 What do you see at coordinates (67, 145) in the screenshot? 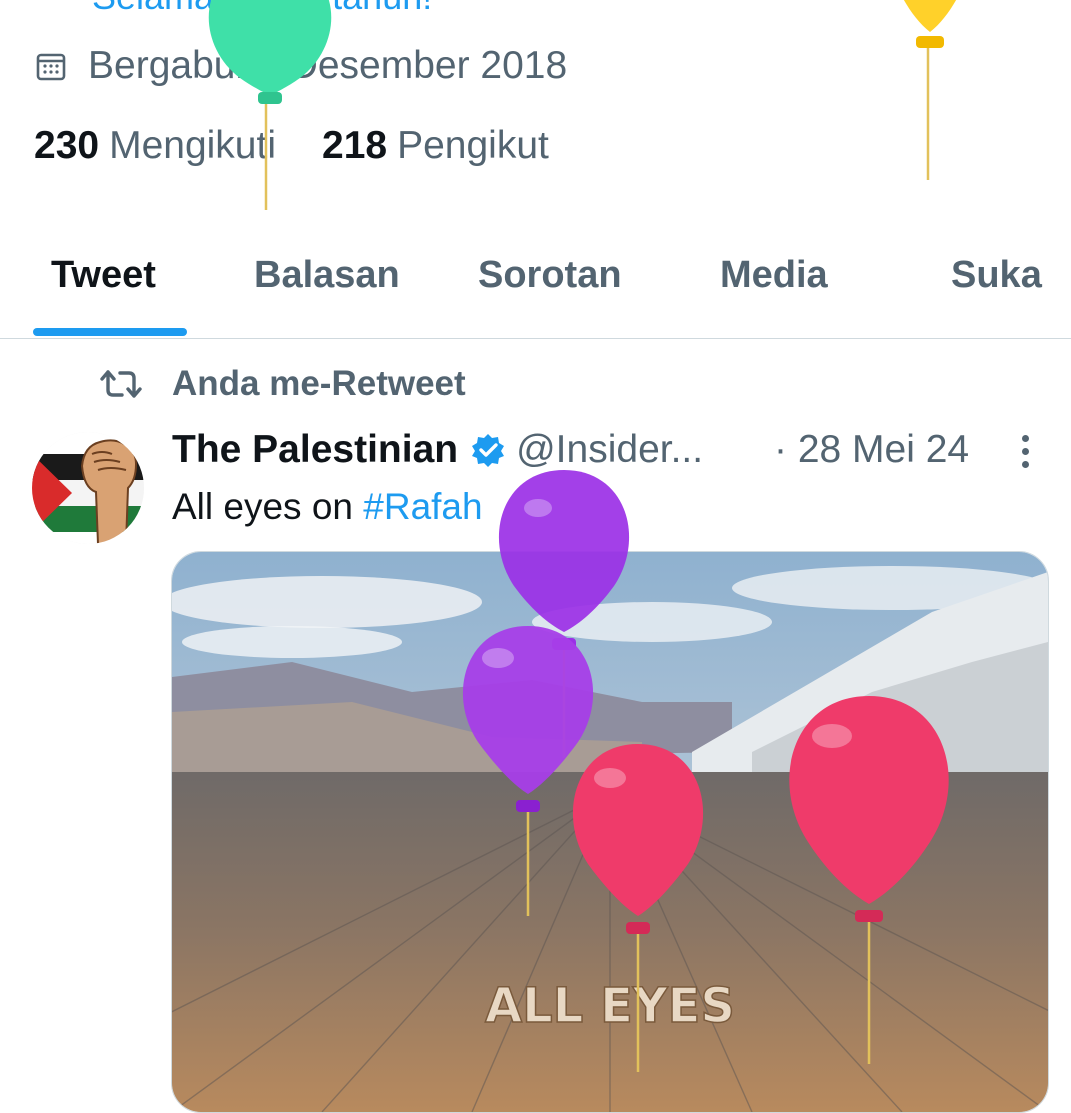
I see `following-count: 230` at bounding box center [67, 145].